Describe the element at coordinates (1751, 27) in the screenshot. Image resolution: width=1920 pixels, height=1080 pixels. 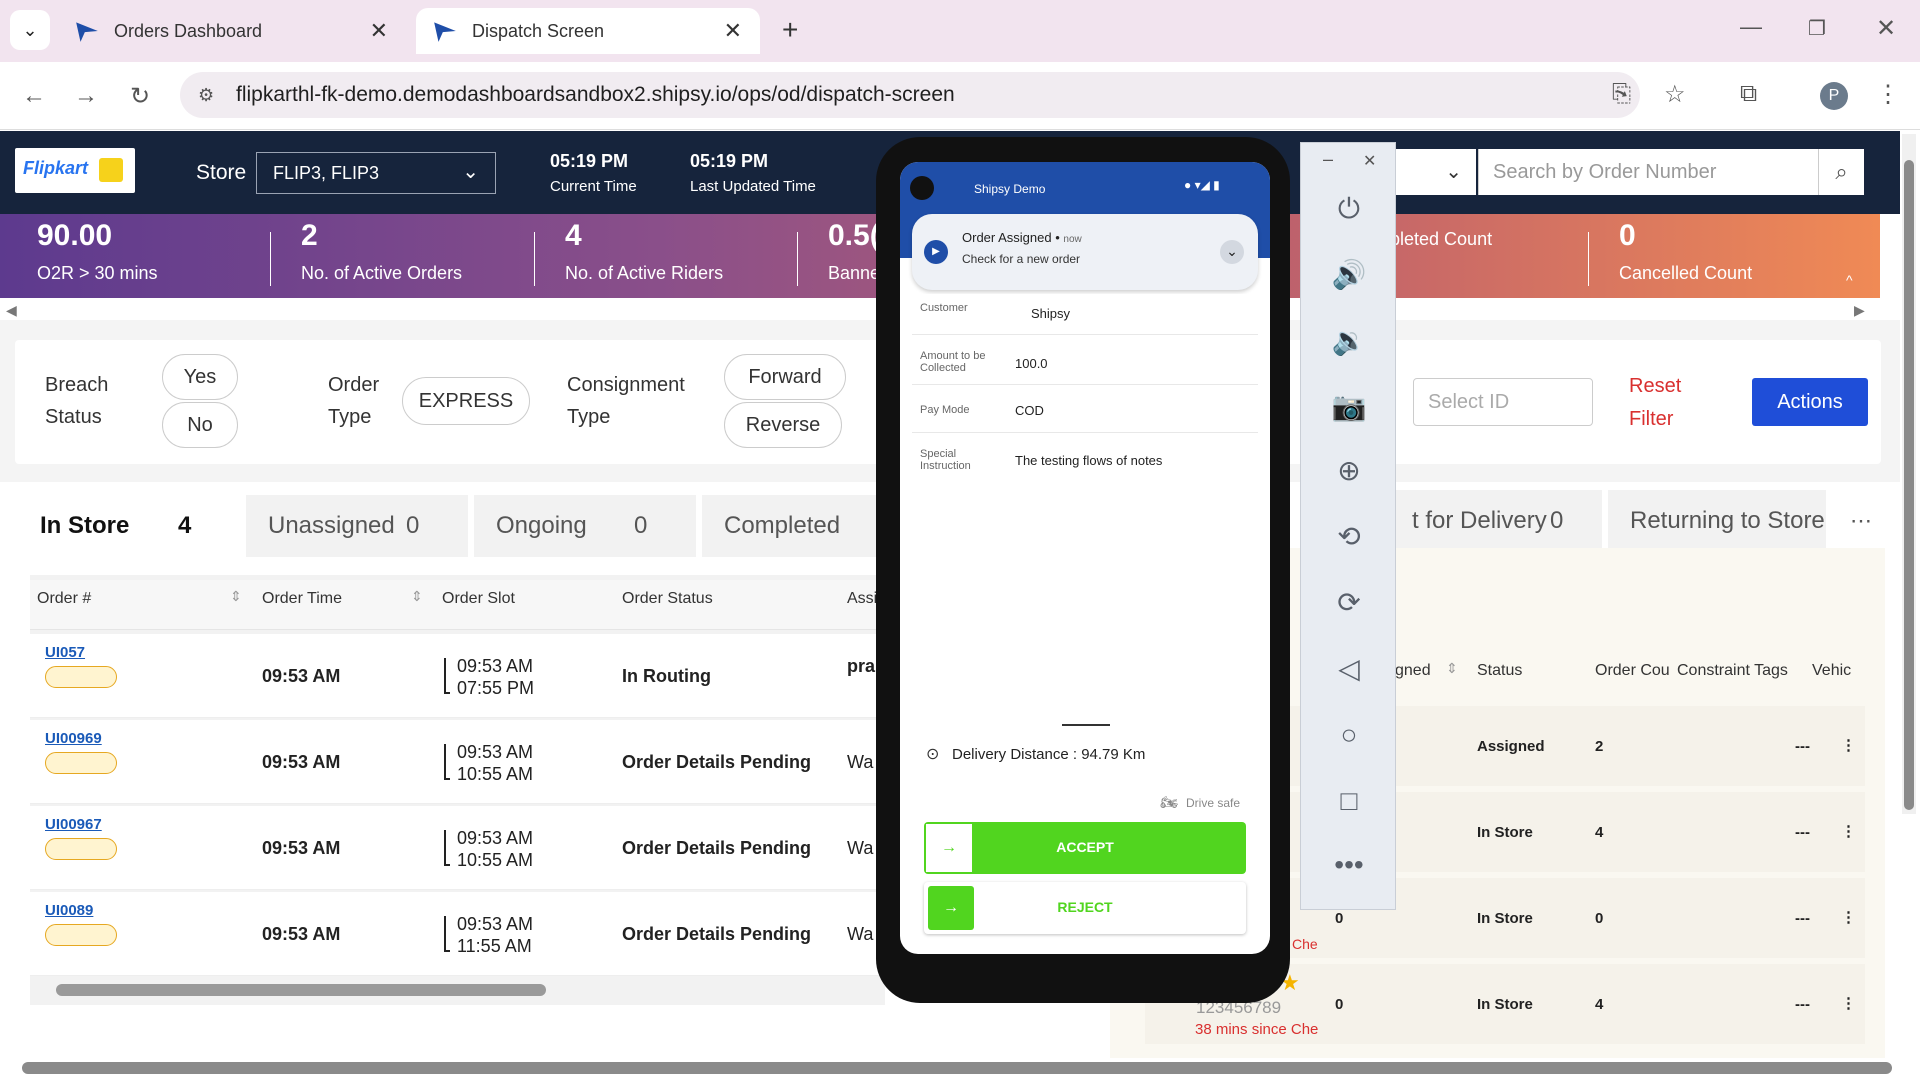
I see `minimize-button: —` at that location.